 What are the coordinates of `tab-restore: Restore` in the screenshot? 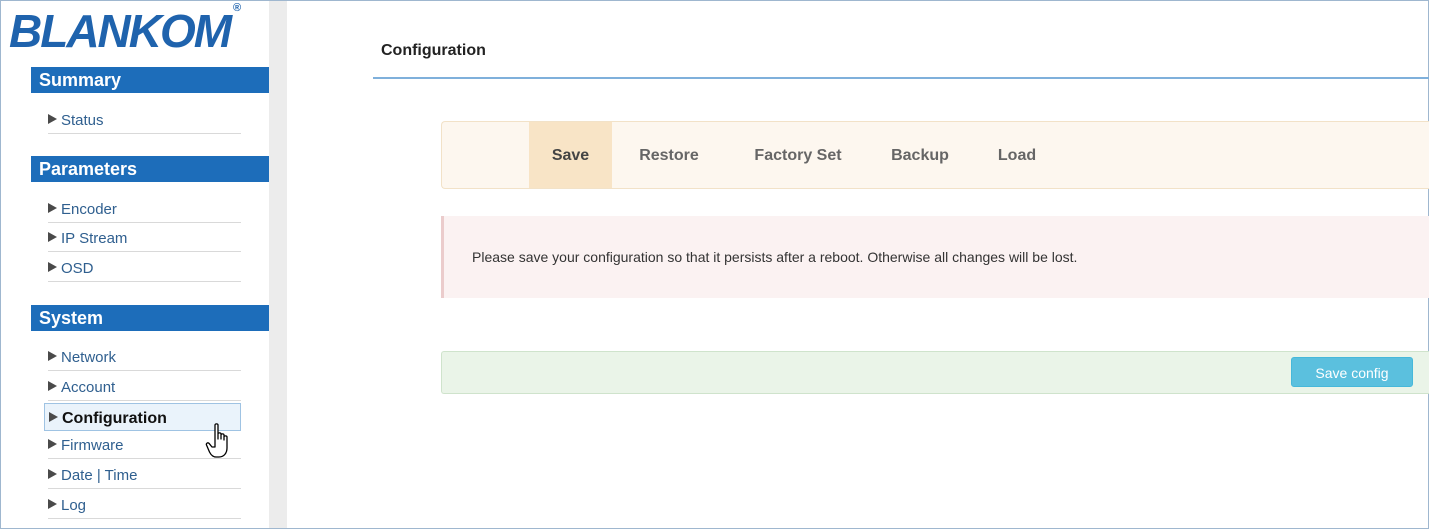 It's located at (669, 155).